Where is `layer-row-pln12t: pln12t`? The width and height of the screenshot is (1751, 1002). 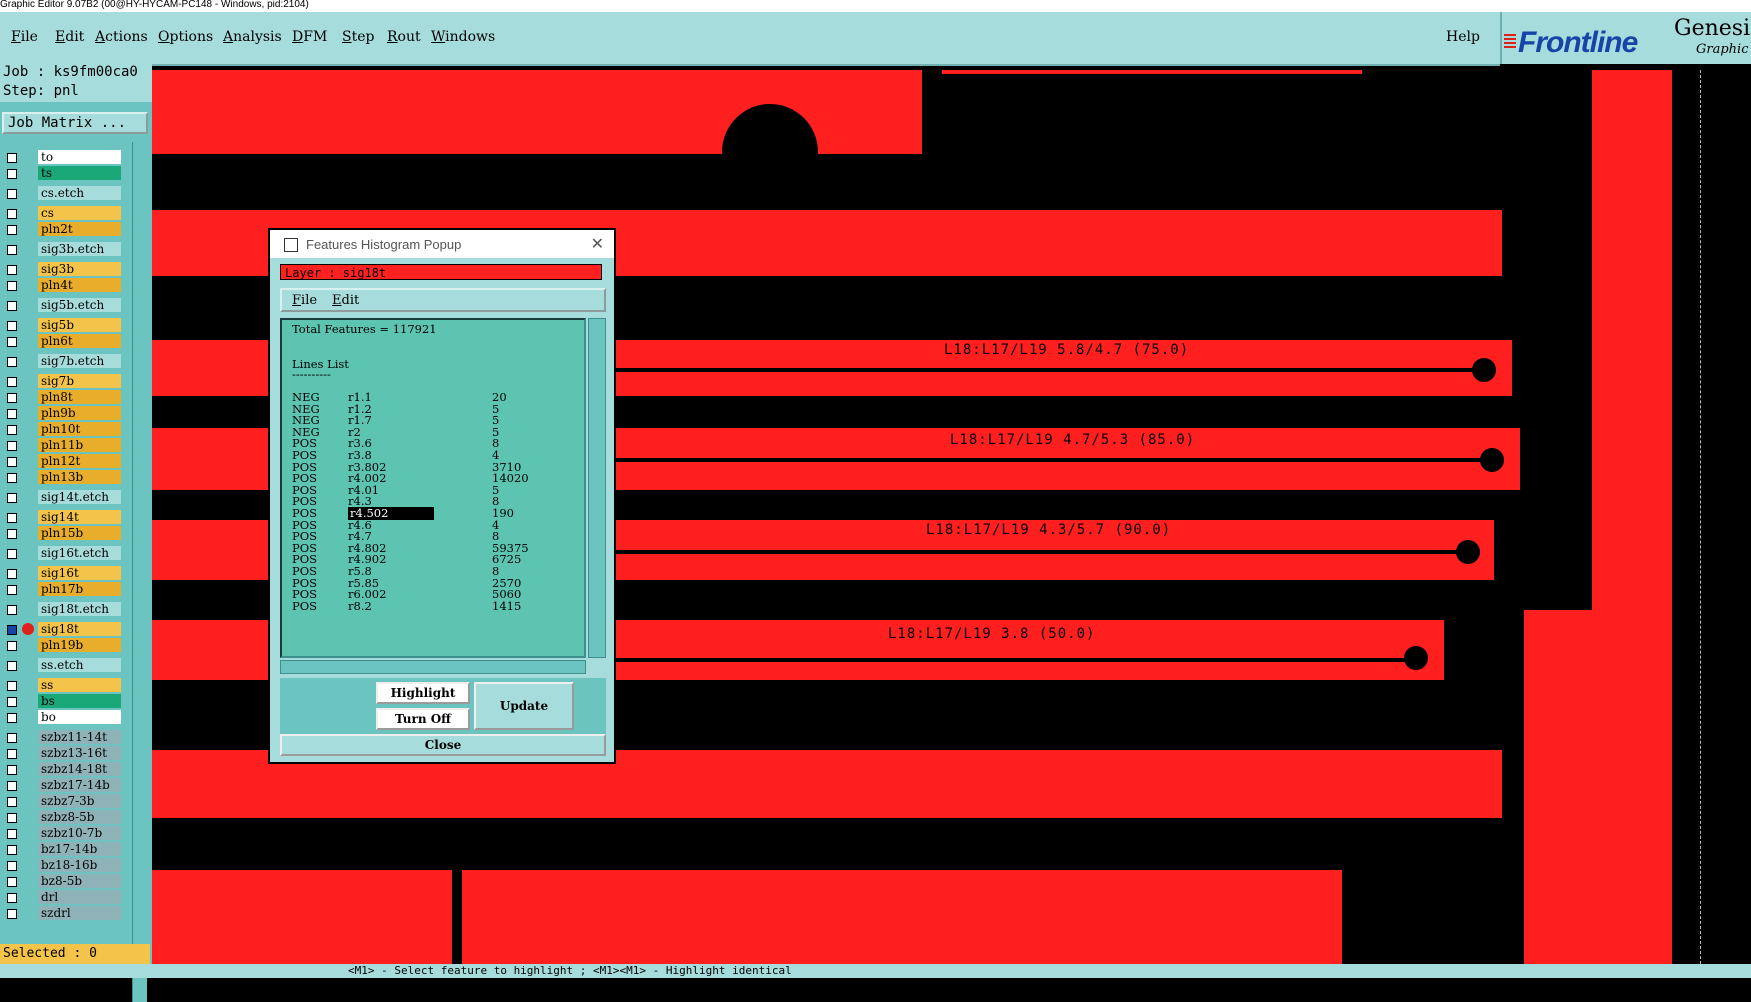 layer-row-pln12t: pln12t is located at coordinates (62, 461).